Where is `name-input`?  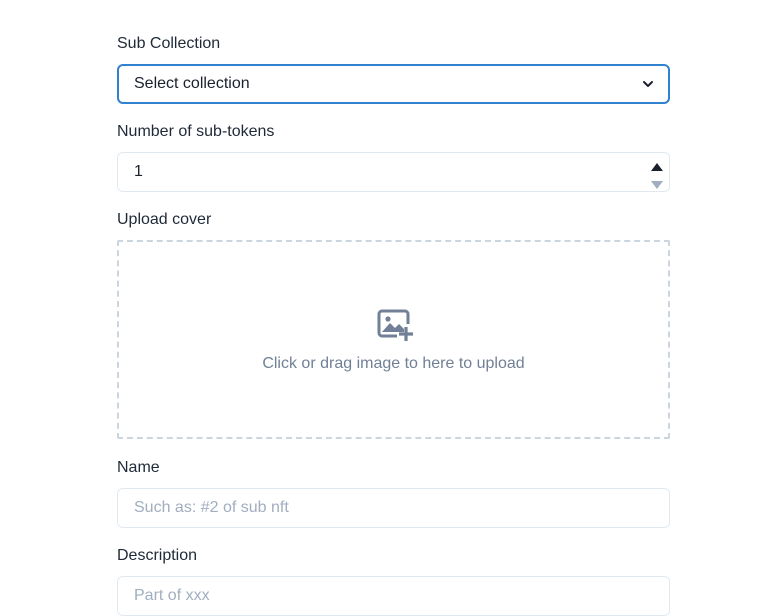 name-input is located at coordinates (393, 508).